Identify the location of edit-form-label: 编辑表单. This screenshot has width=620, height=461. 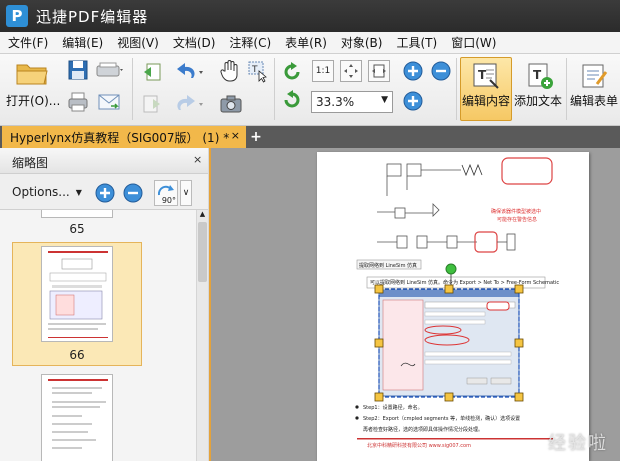
(594, 100).